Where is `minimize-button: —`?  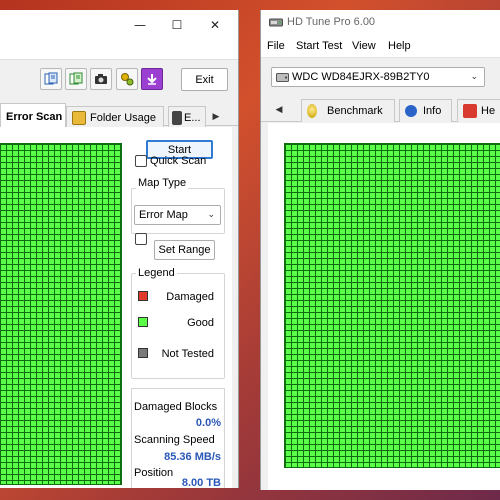
minimize-button: — is located at coordinates (140, 24).